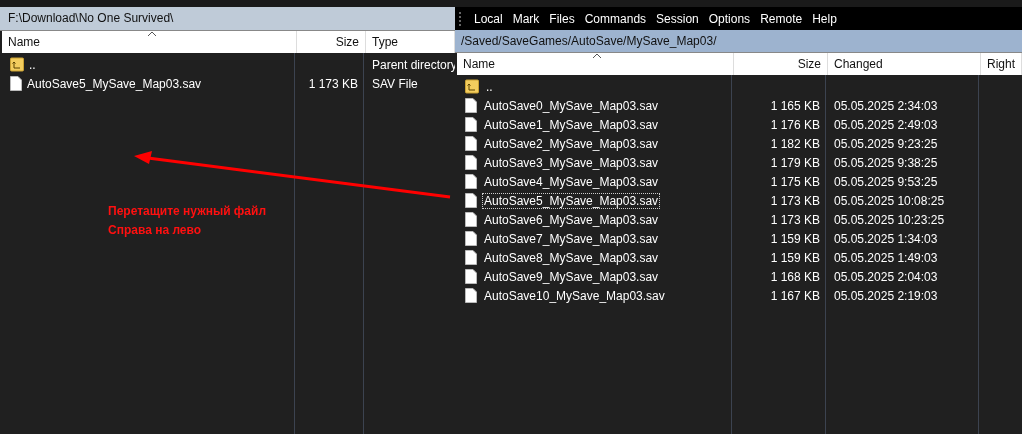 Image resolution: width=1022 pixels, height=434 pixels. I want to click on modified-date: 05.05.2025 10:23:25, so click(889, 219).